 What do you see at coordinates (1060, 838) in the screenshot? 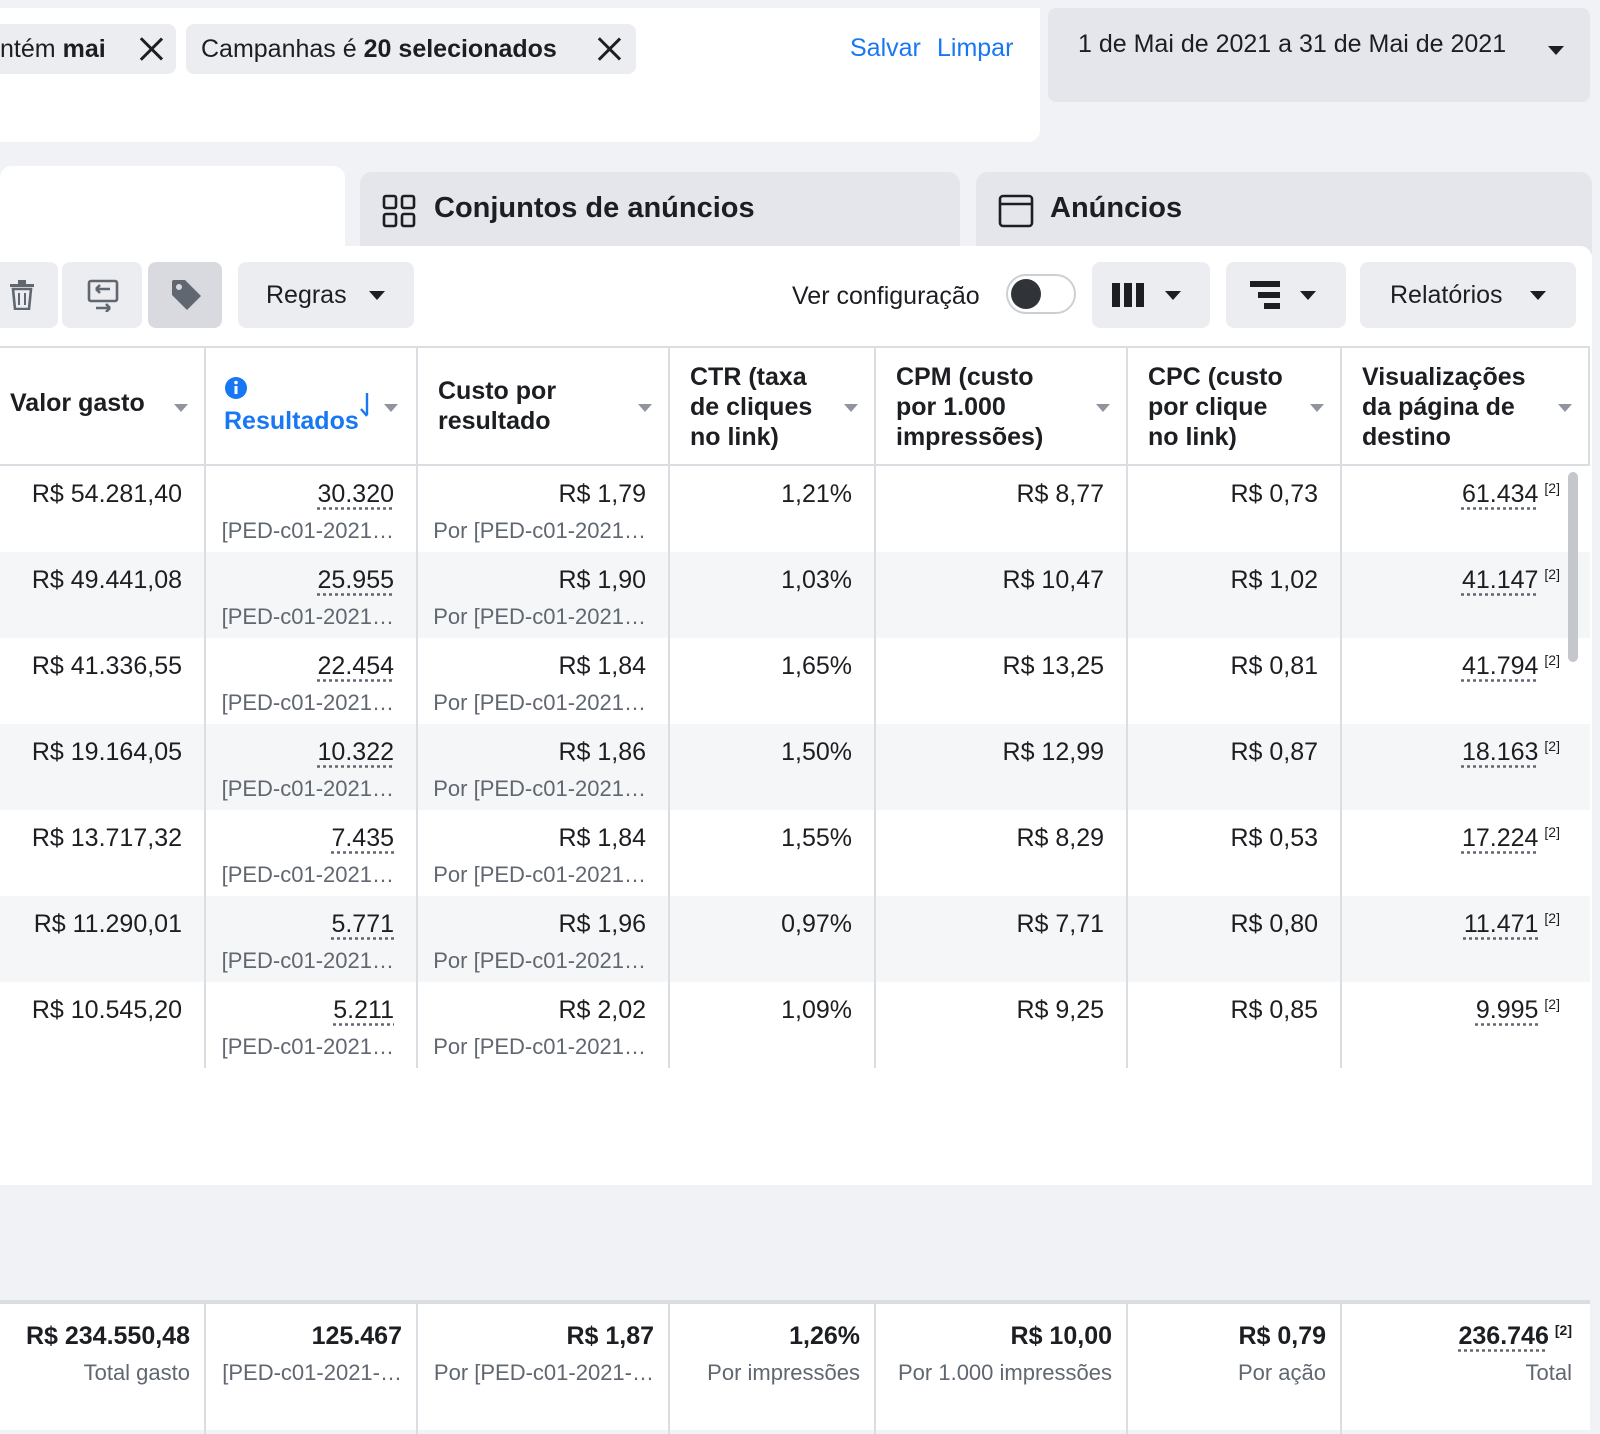
I see `cell-value: R$ 8,29` at bounding box center [1060, 838].